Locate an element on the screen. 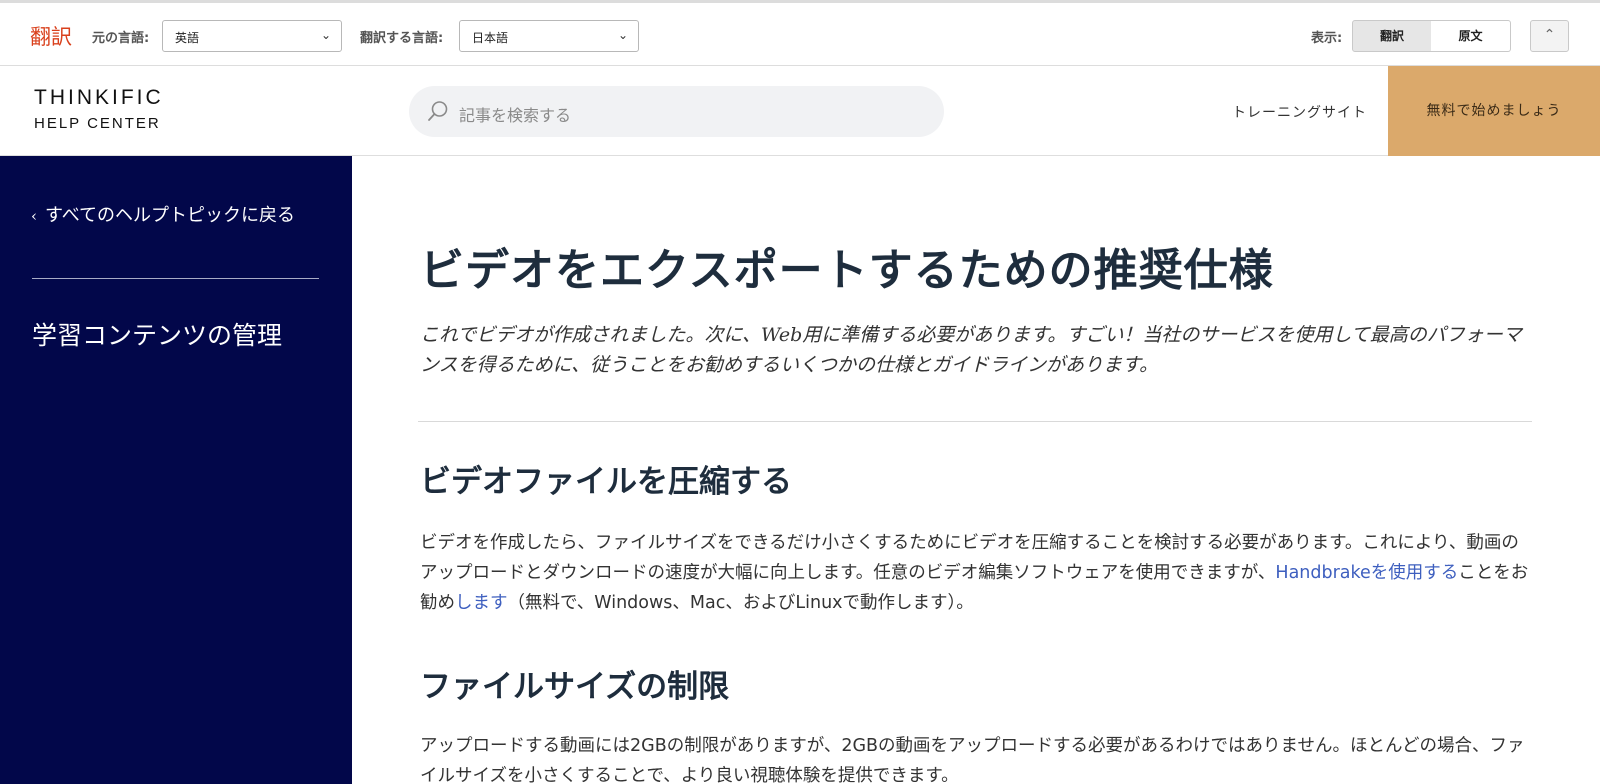 The image size is (1600, 784). target-language-value: 日本語 is located at coordinates (490, 38).